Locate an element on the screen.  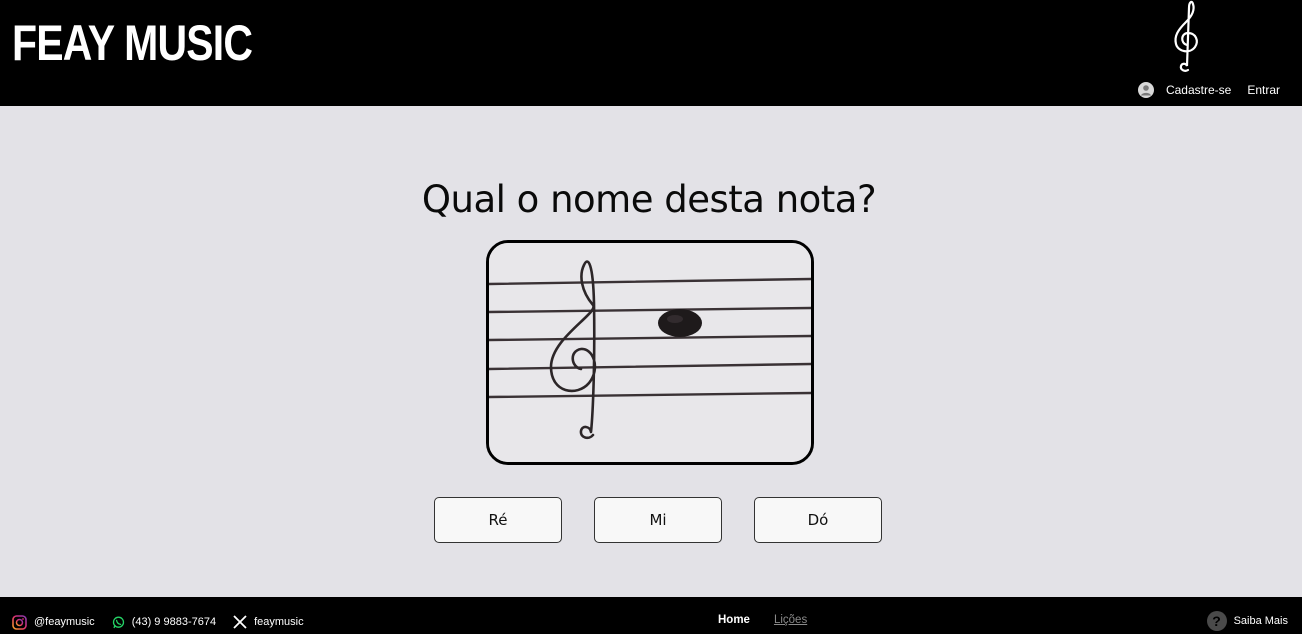
auth-links: Cadastre-se Entrar is located at coordinates (1208, 90).